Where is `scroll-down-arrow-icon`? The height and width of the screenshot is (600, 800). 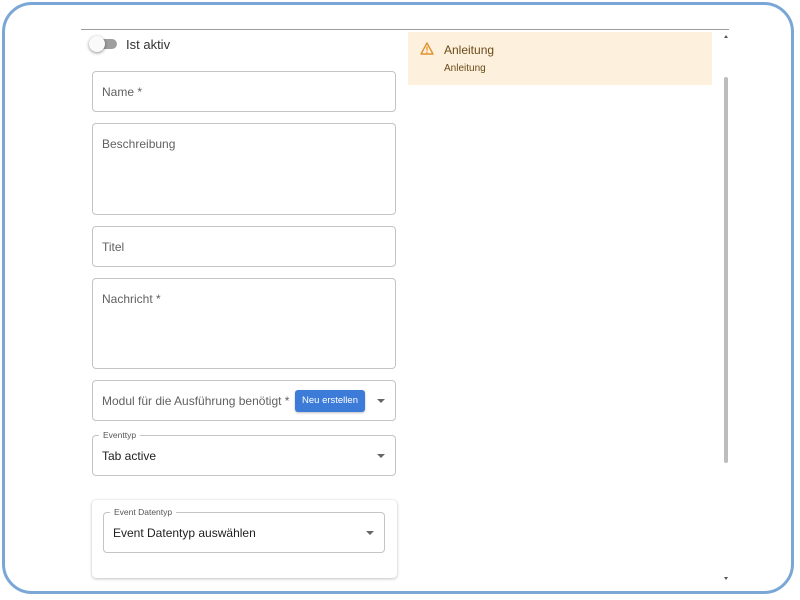 scroll-down-arrow-icon is located at coordinates (726, 578).